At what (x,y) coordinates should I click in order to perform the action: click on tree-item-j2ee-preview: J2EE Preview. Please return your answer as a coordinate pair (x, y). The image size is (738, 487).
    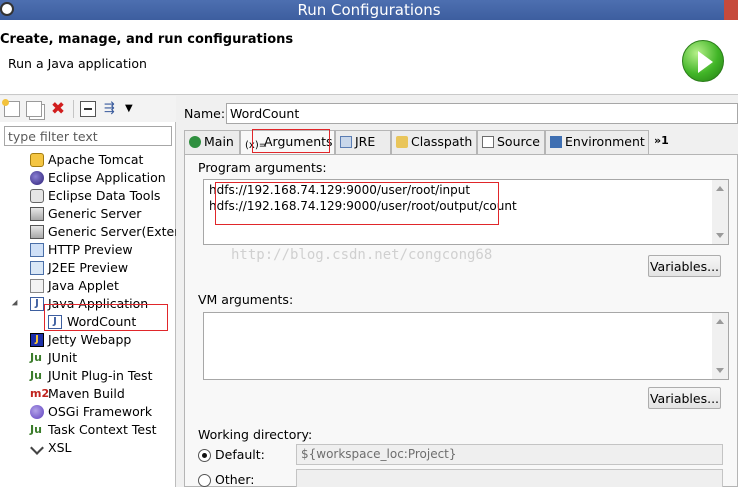
    Looking at the image, I should click on (88, 268).